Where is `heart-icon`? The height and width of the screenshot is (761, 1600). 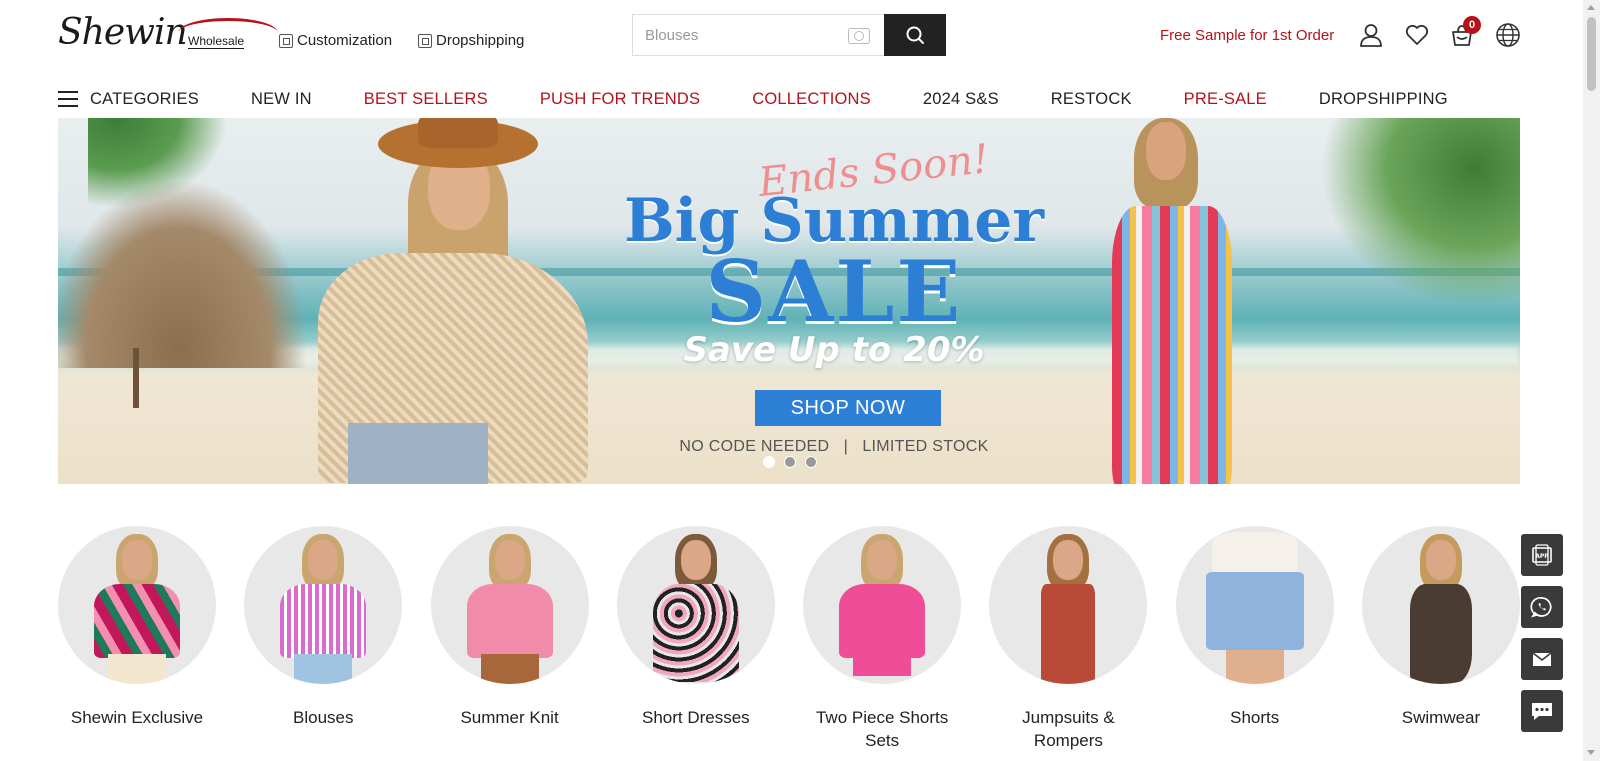 heart-icon is located at coordinates (1417, 34).